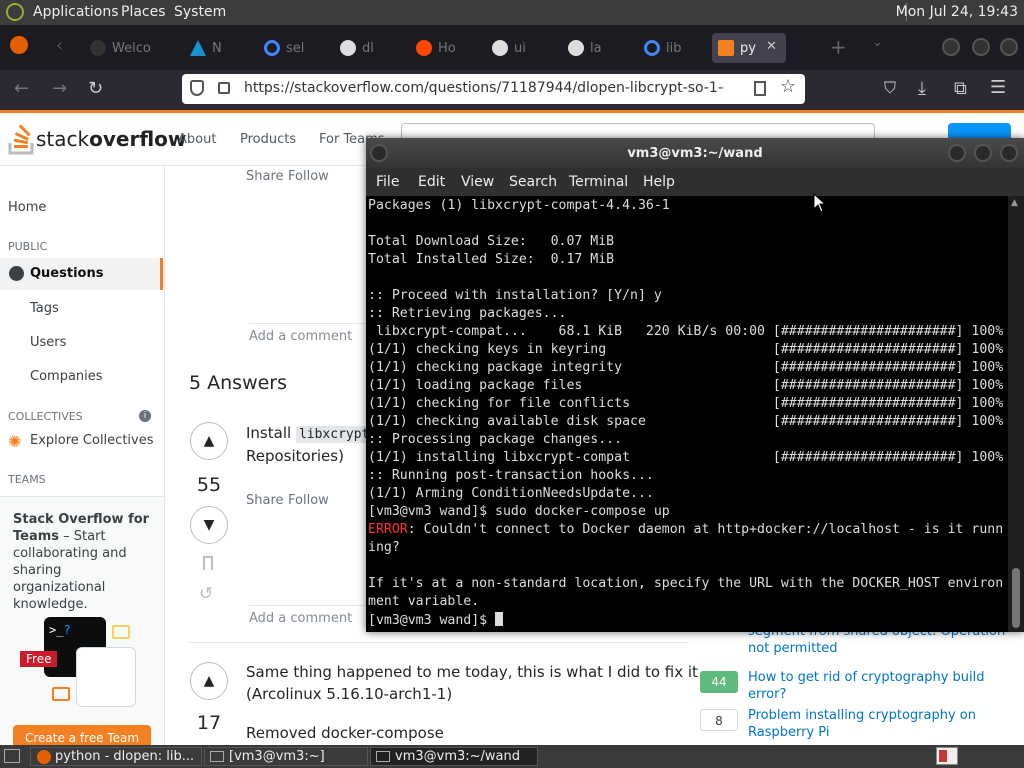  I want to click on reader-view-icon, so click(760, 88).